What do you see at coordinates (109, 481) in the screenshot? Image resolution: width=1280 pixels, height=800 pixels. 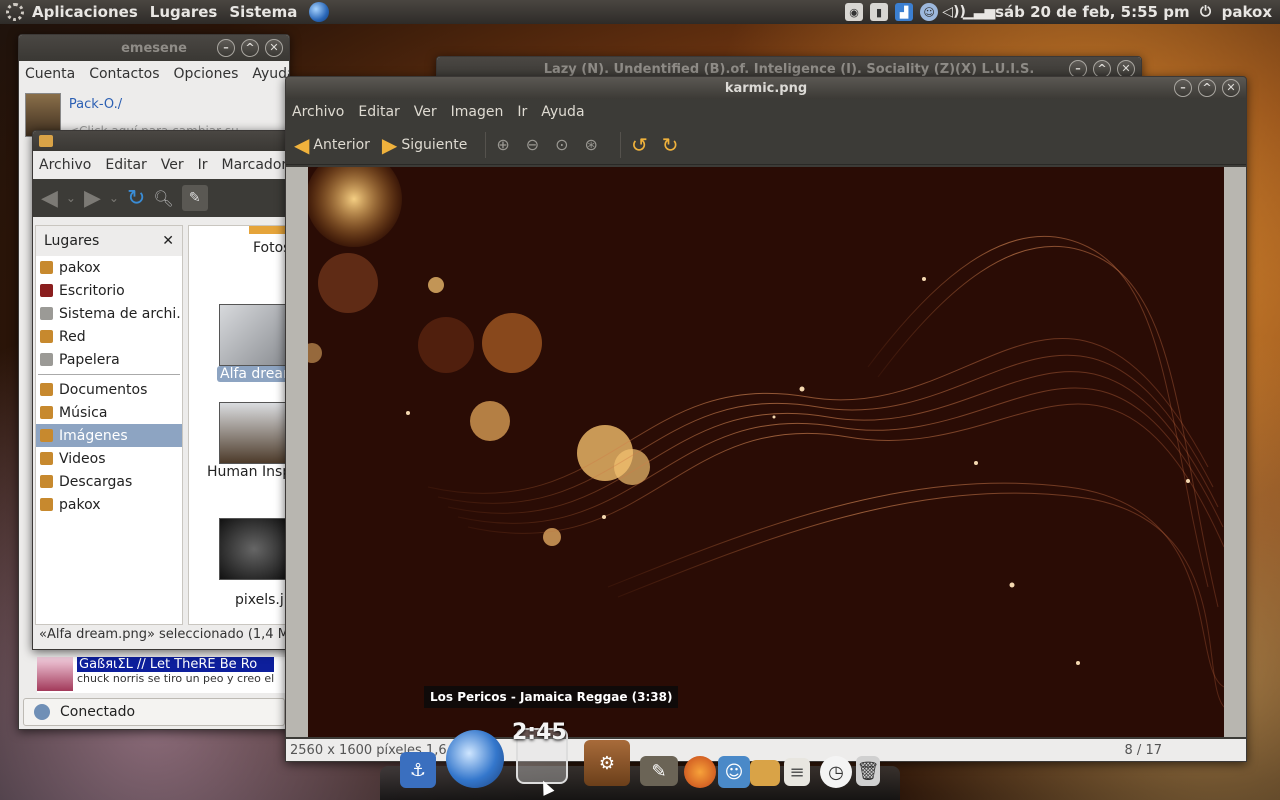 I see `sidebar-item-descargas: Descargas` at bounding box center [109, 481].